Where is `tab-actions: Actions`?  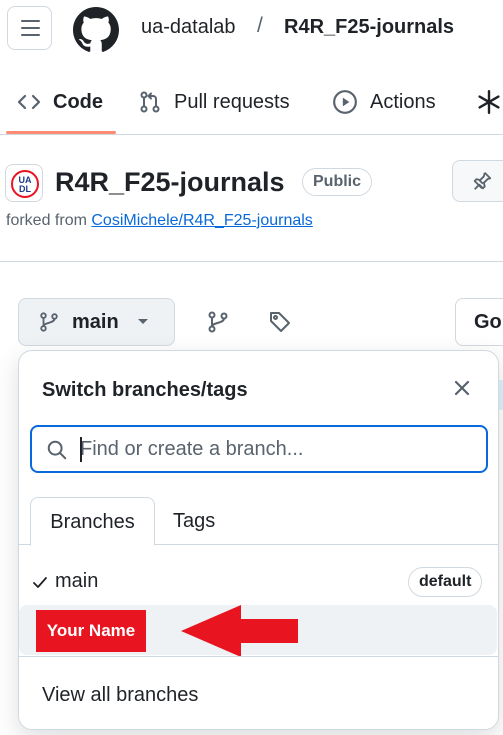
tab-actions: Actions is located at coordinates (384, 102).